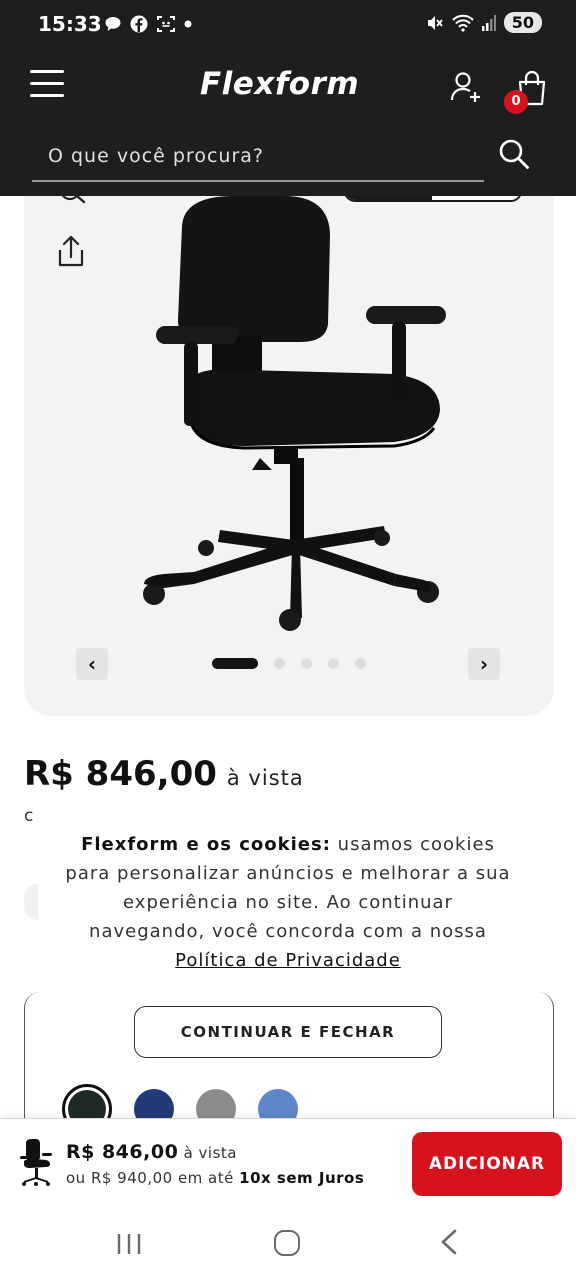  What do you see at coordinates (288, 960) in the screenshot?
I see `privacy-policy-link: Política de Privacidade` at bounding box center [288, 960].